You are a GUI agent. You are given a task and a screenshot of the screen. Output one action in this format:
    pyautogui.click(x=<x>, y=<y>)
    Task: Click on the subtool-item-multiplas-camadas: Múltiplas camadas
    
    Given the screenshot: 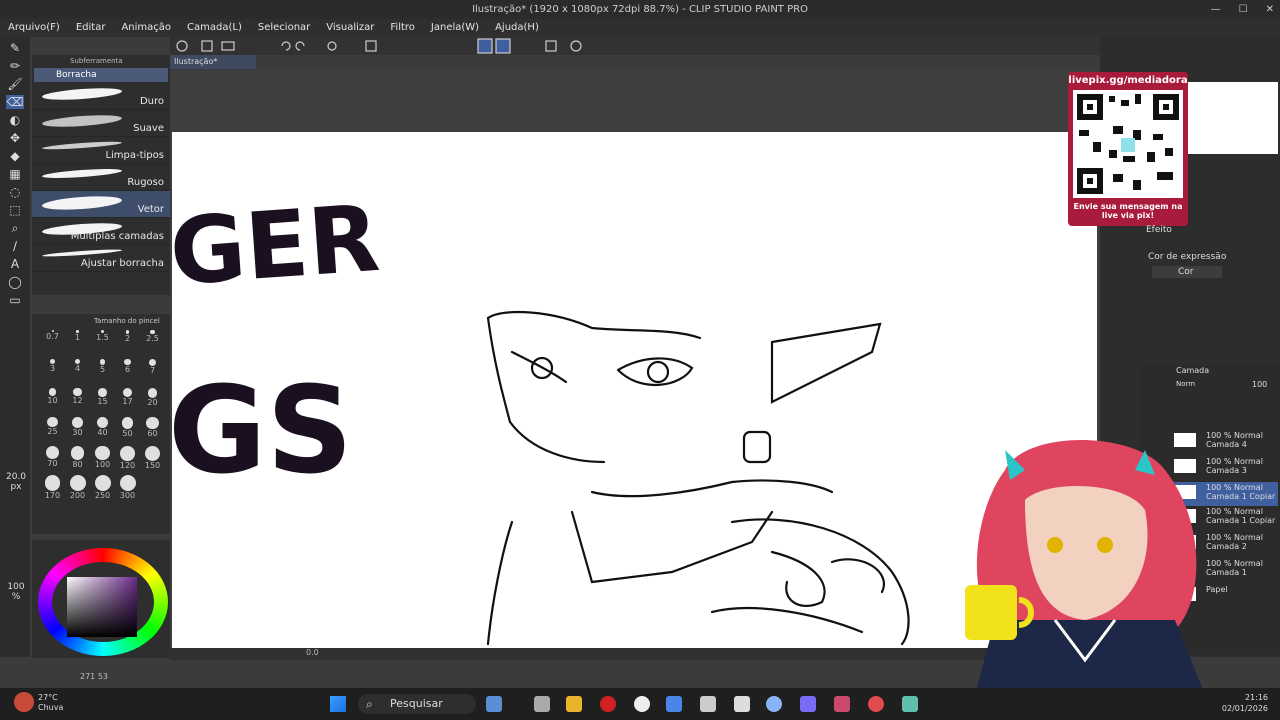 What is the action you would take?
    pyautogui.click(x=101, y=231)
    